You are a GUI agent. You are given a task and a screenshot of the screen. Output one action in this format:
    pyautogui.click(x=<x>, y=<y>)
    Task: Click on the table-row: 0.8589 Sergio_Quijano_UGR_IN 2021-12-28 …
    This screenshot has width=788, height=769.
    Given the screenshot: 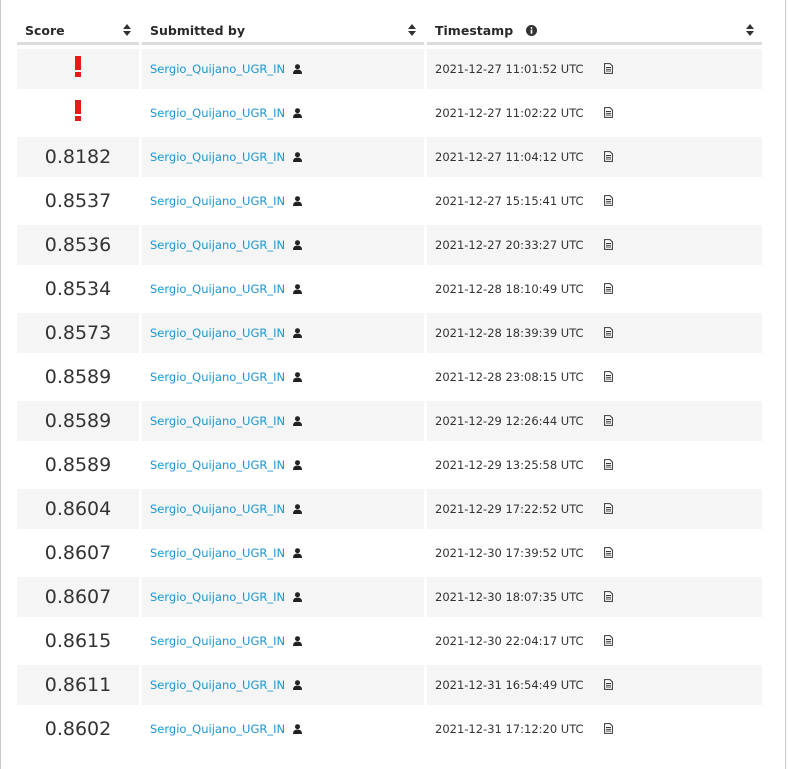 What is the action you would take?
    pyautogui.click(x=389, y=377)
    